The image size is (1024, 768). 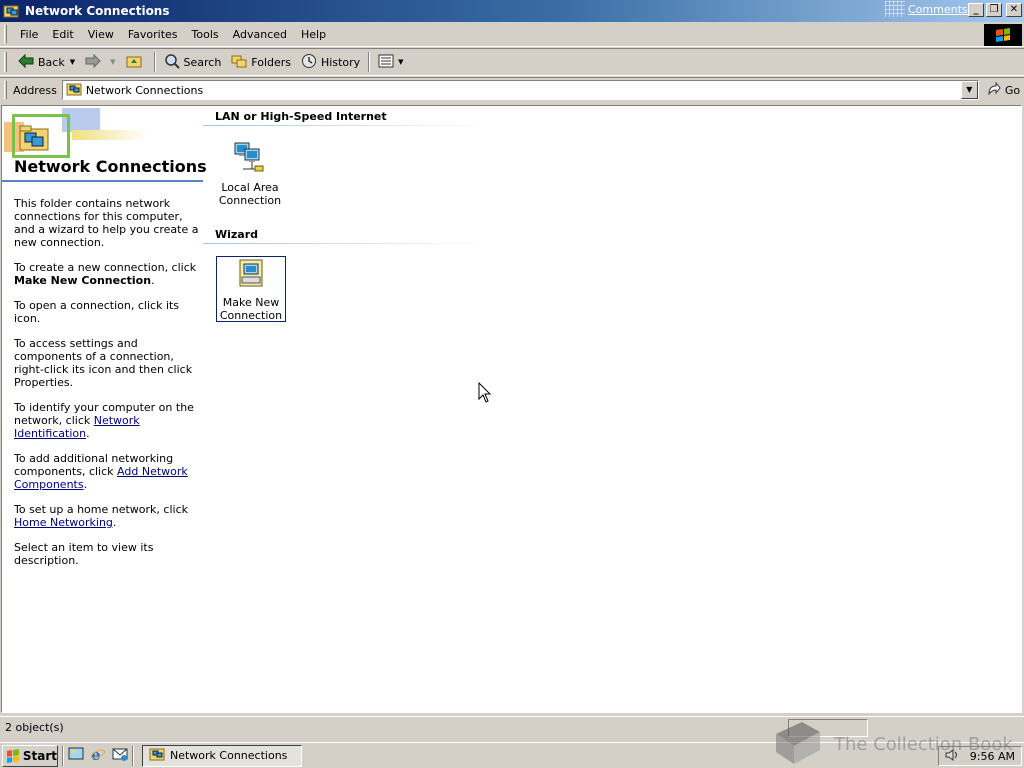 I want to click on lan-icon-wrap, so click(x=250, y=158).